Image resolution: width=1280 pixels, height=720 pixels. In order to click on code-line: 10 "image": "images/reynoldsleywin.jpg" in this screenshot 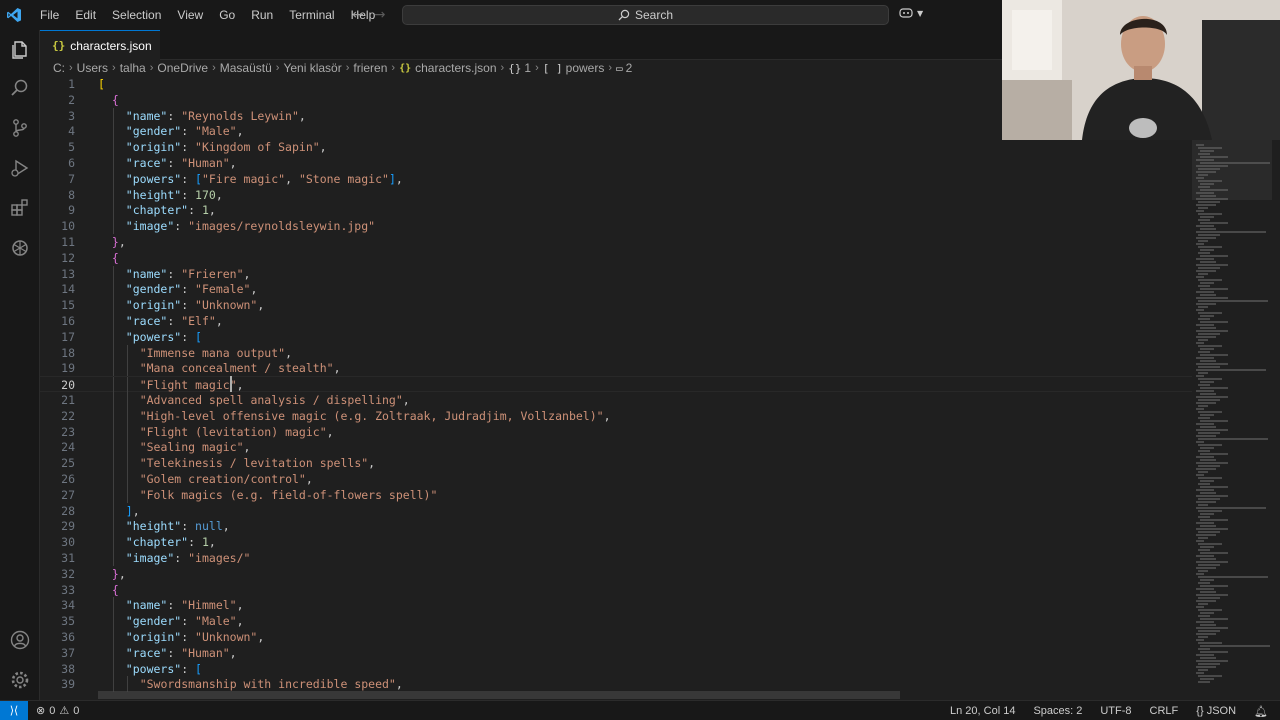, I will do `click(616, 226)`.